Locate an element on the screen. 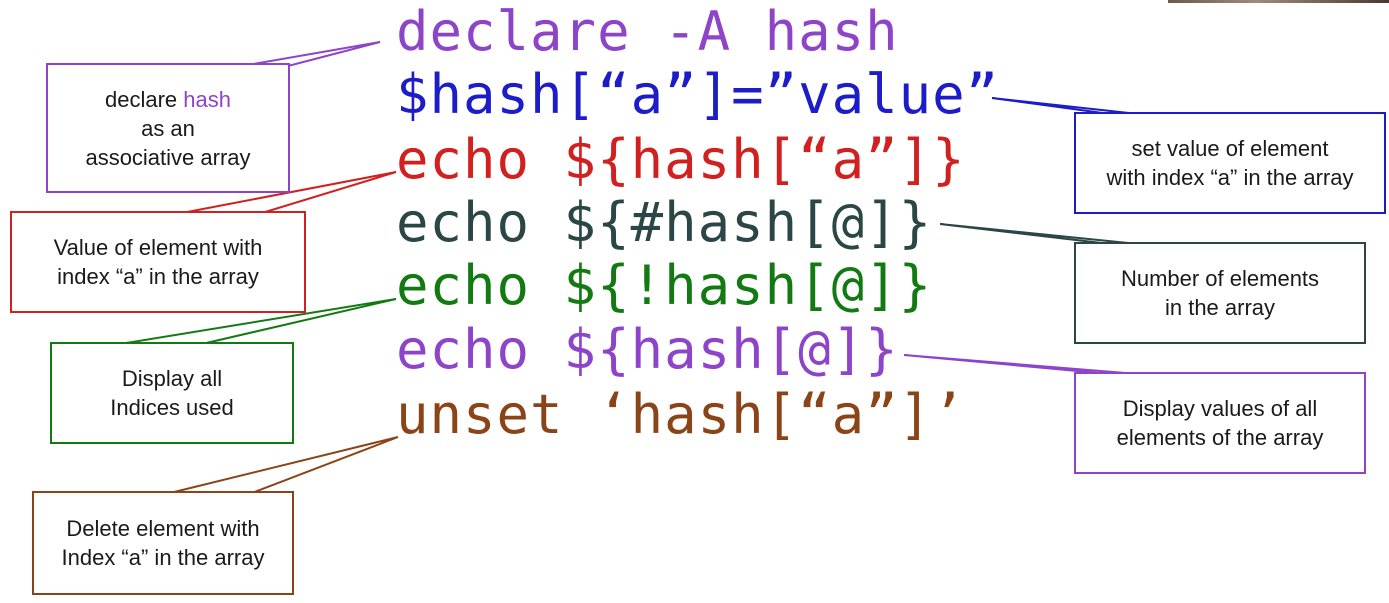  callout-declare: declare hash as an associative array is located at coordinates (168, 128).